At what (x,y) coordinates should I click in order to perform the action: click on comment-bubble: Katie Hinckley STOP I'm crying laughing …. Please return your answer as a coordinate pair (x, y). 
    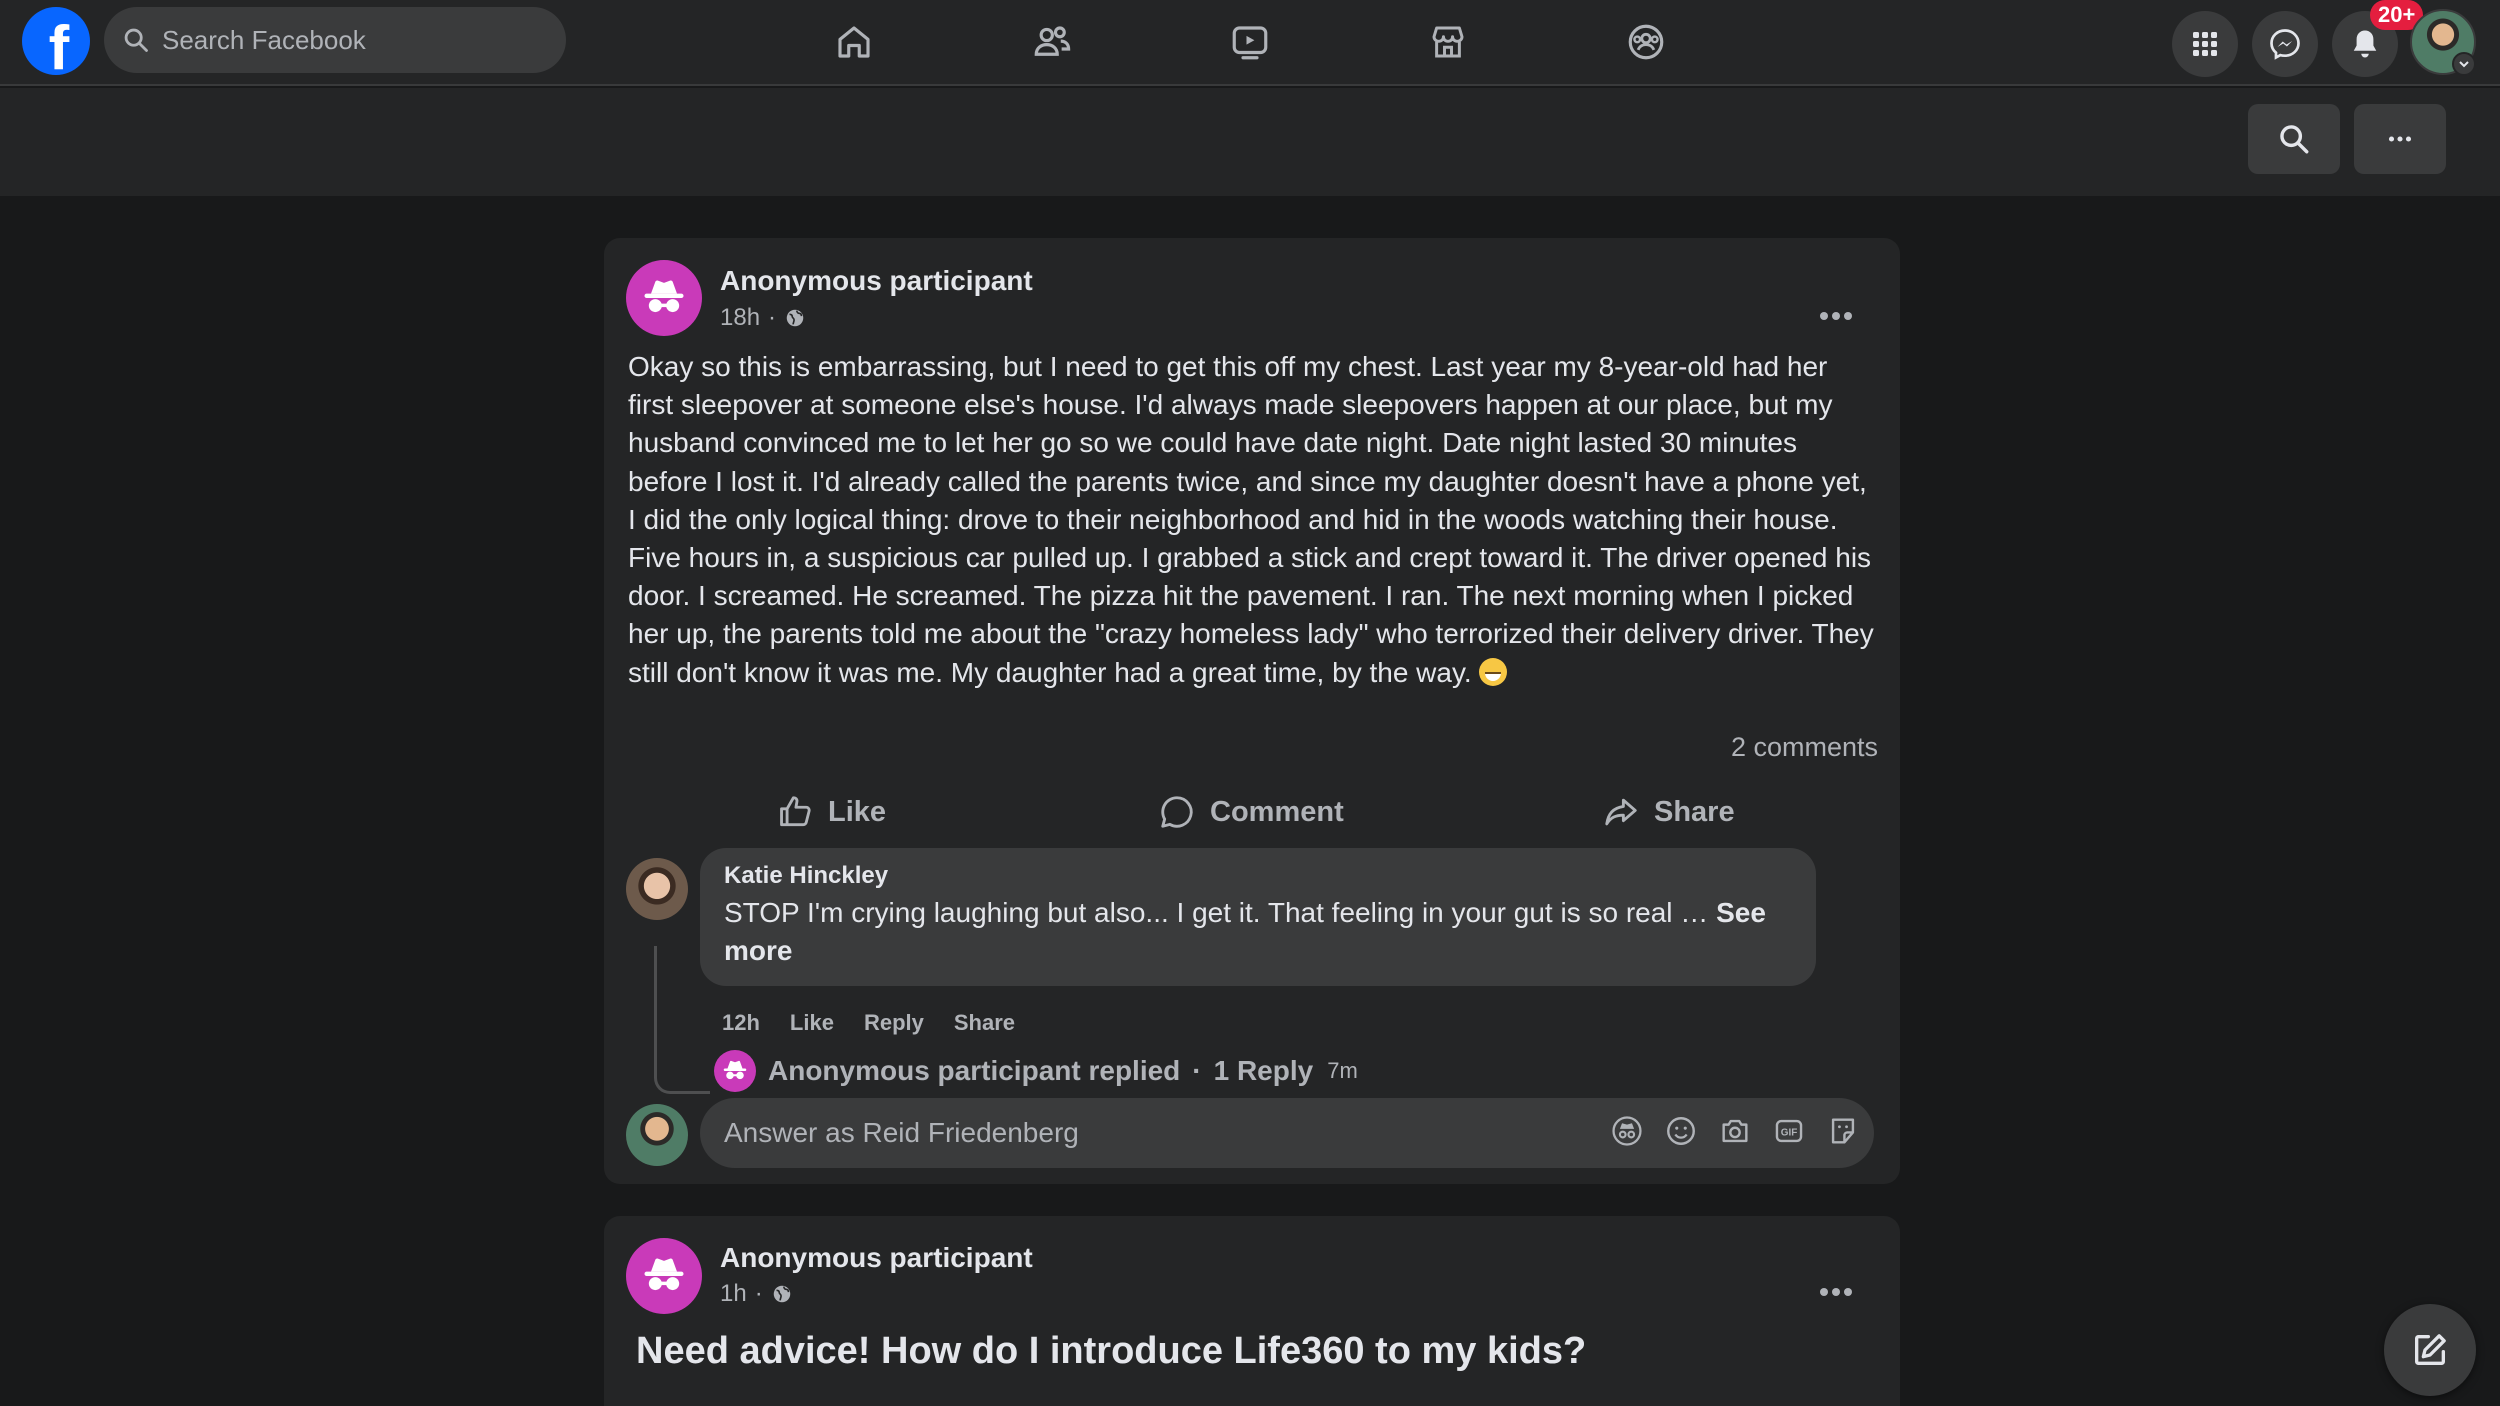
    Looking at the image, I should click on (1258, 917).